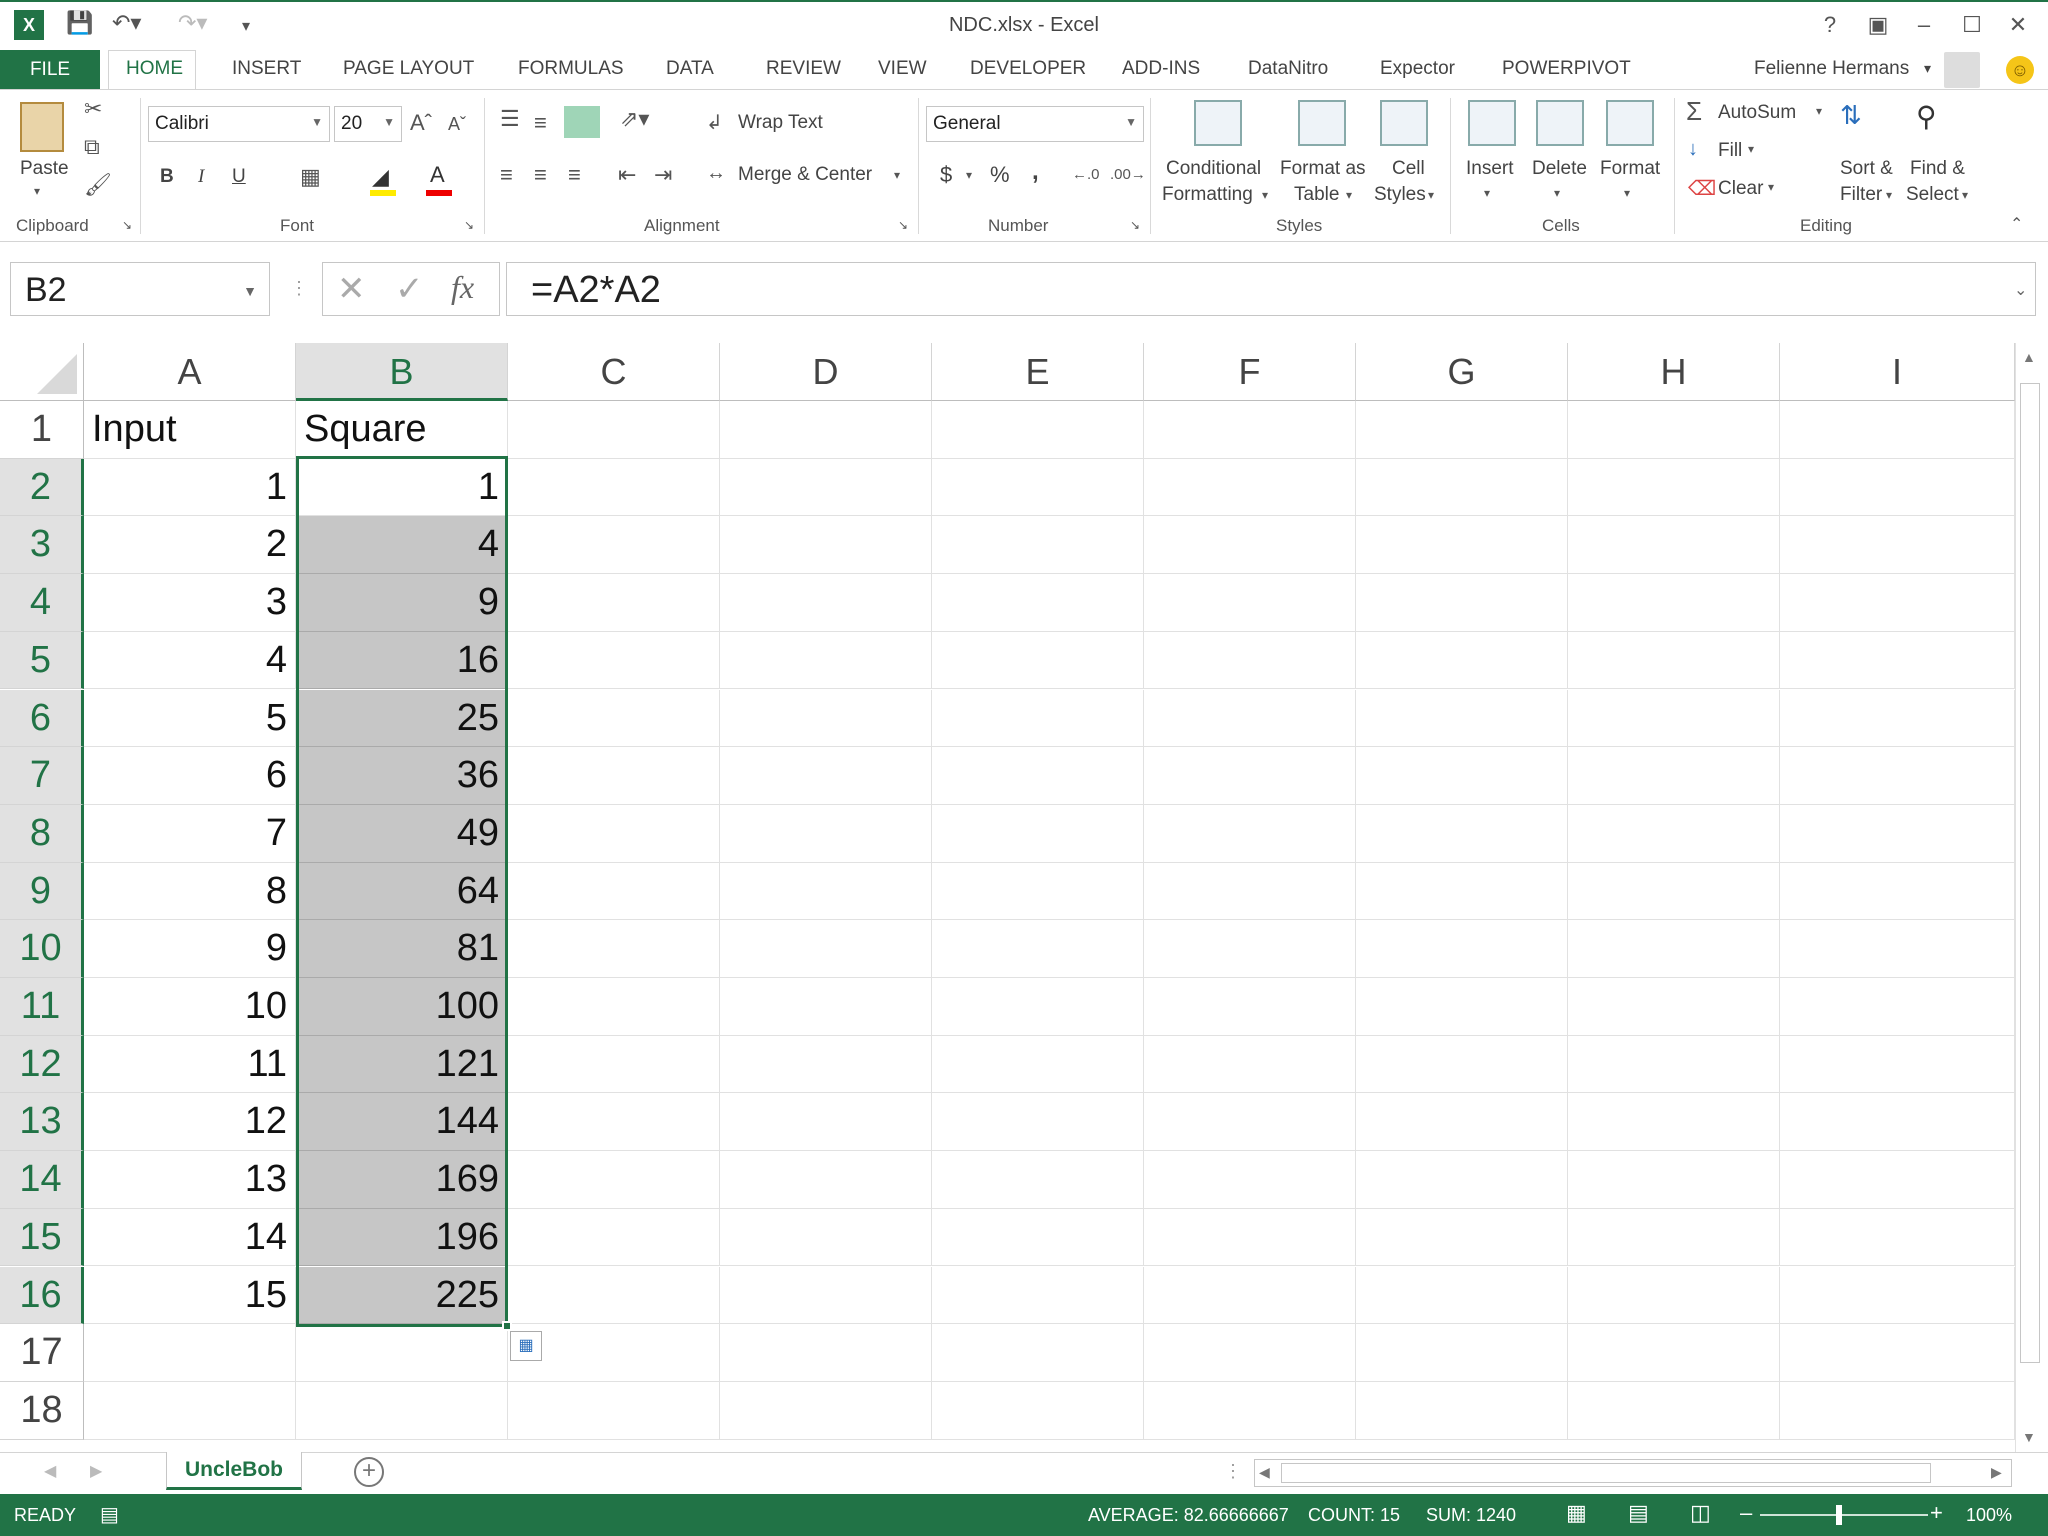 Image resolution: width=2048 pixels, height=1536 pixels. What do you see at coordinates (1487, 193) in the screenshot?
I see `insert-chevron-icon: ▾` at bounding box center [1487, 193].